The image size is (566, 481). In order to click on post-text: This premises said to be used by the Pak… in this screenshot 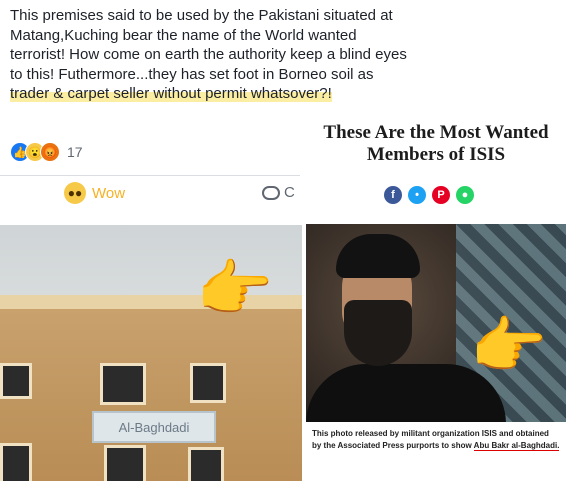, I will do `click(210, 55)`.